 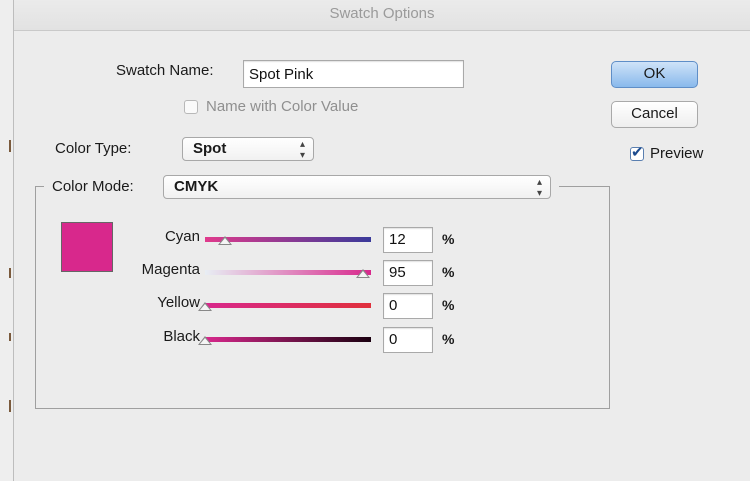 I want to click on color-type-select: Spot ▴ ▾, so click(x=248, y=149).